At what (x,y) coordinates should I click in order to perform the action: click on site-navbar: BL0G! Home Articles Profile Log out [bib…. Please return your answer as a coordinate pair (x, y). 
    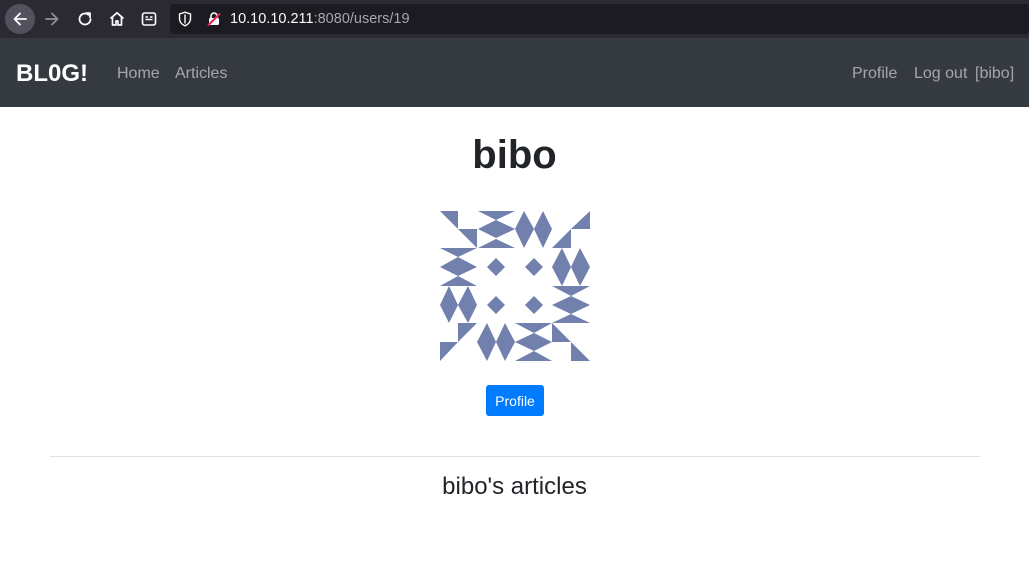
    Looking at the image, I should click on (514, 72).